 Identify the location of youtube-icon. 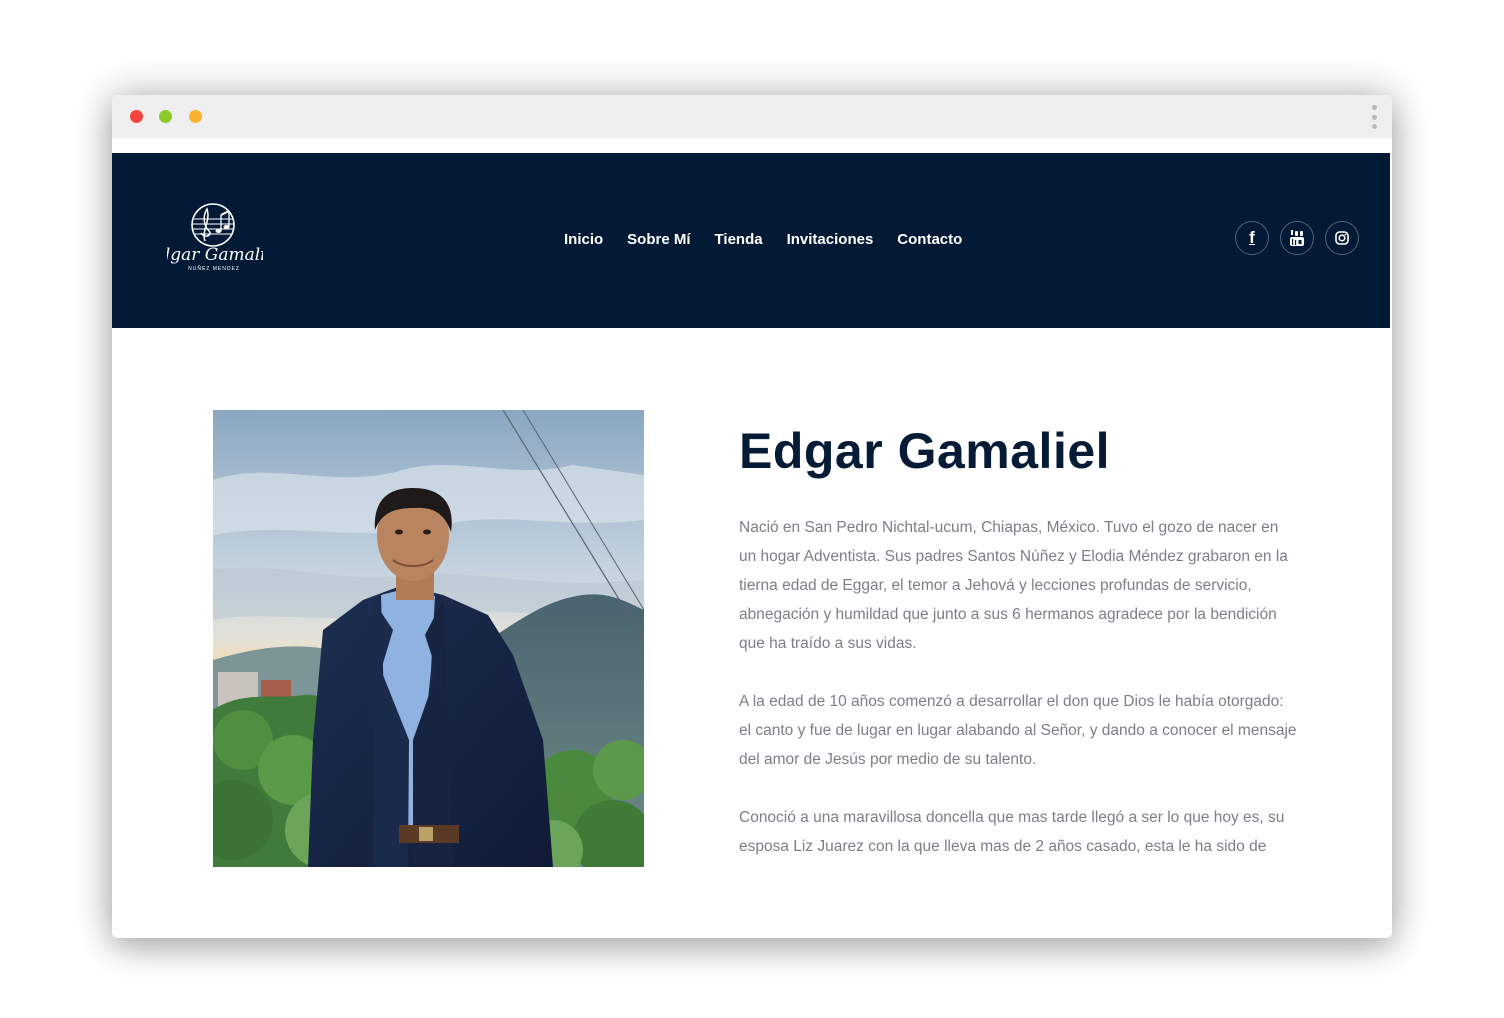
(1297, 238).